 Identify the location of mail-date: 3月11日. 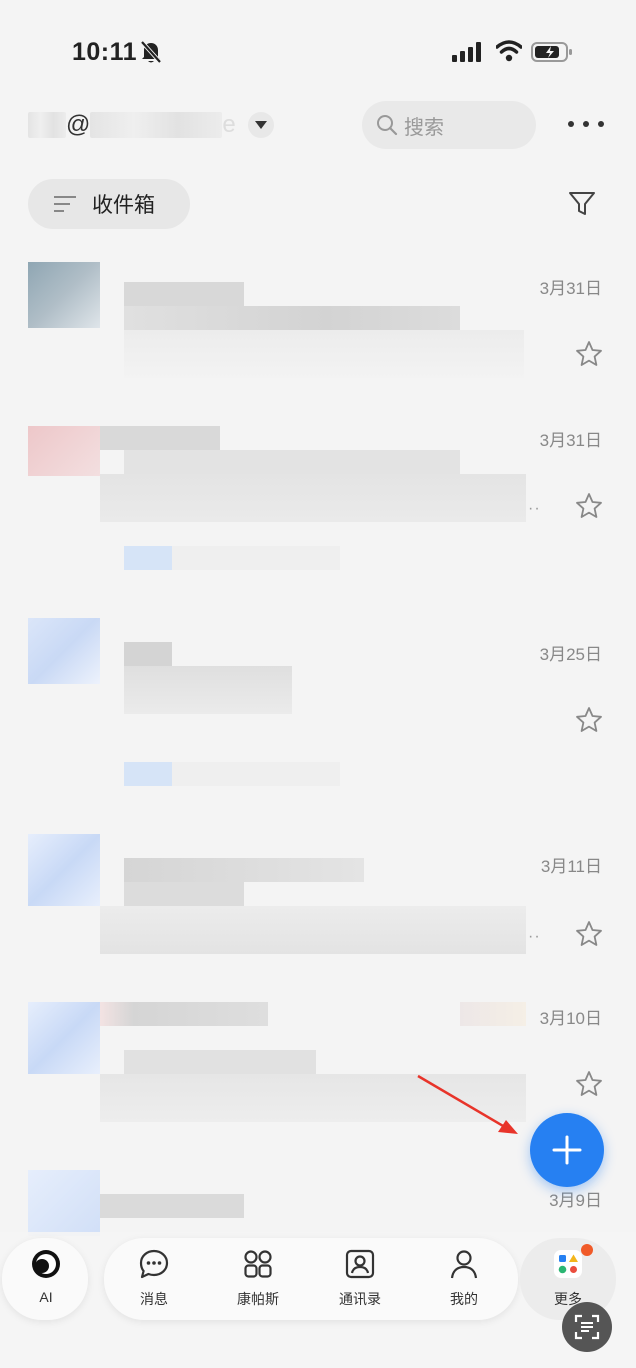
(571, 866).